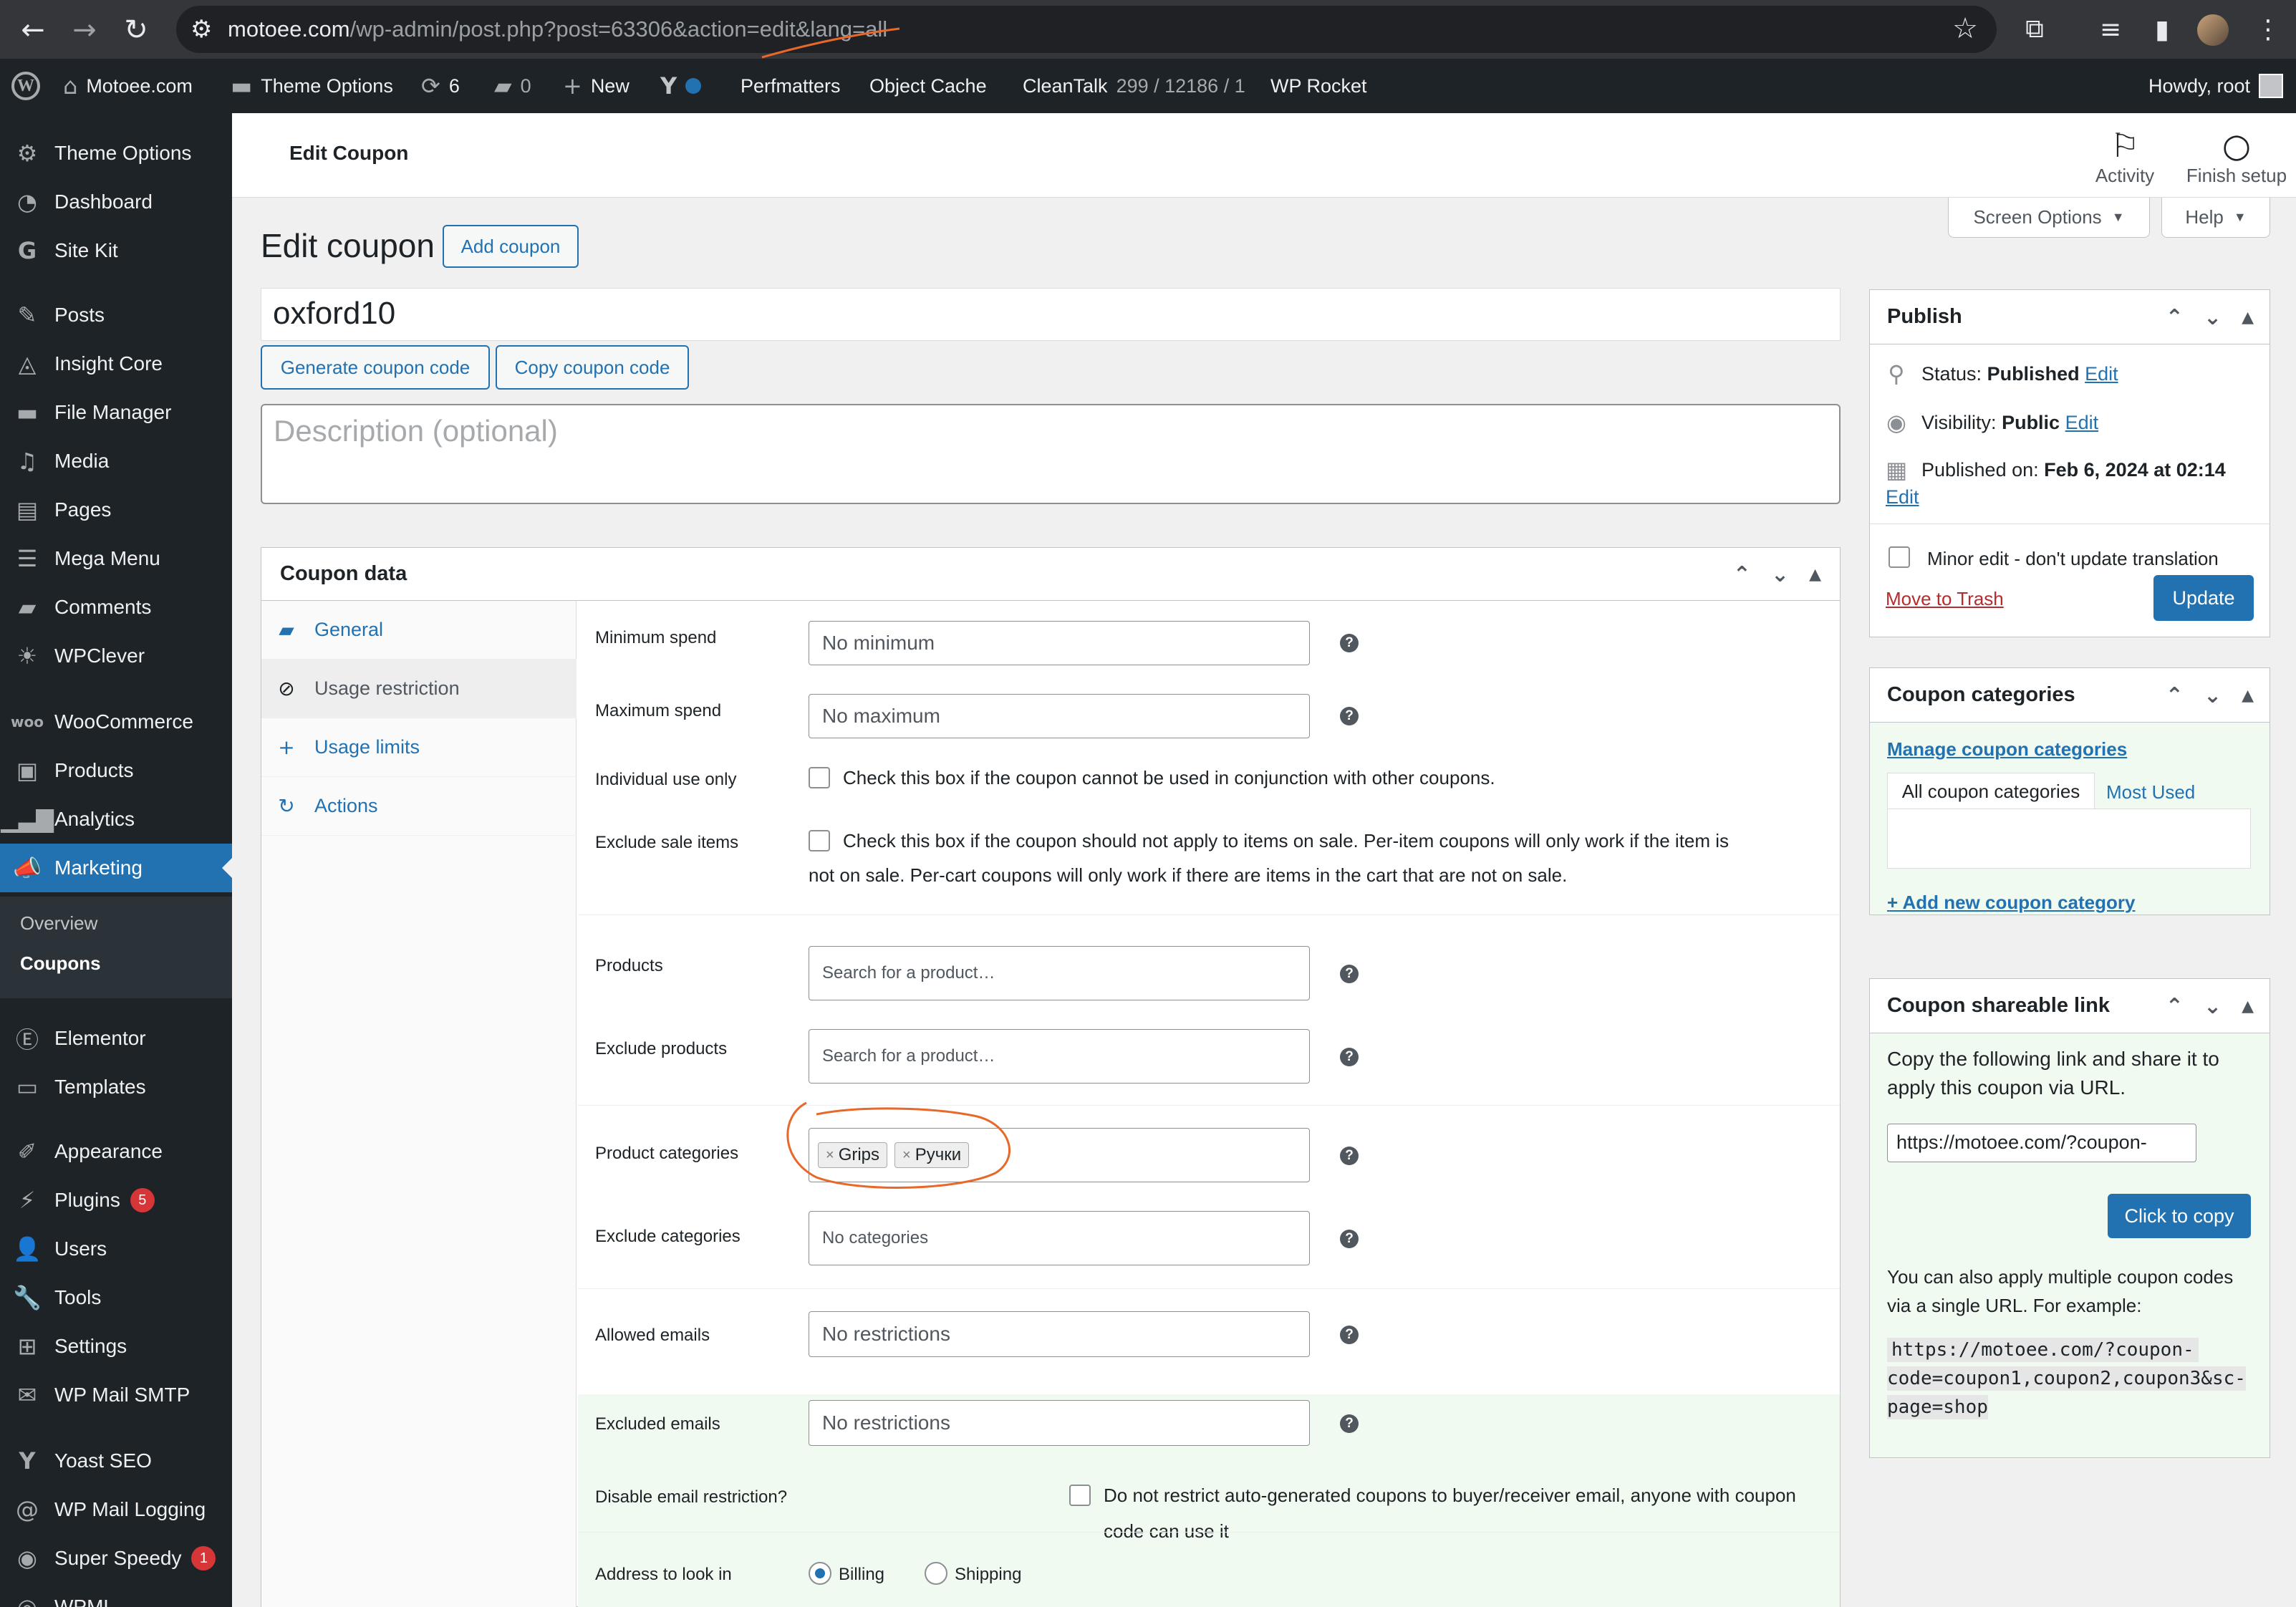 Image resolution: width=2296 pixels, height=1607 pixels. I want to click on add-coupon-button: Add coupon, so click(511, 246).